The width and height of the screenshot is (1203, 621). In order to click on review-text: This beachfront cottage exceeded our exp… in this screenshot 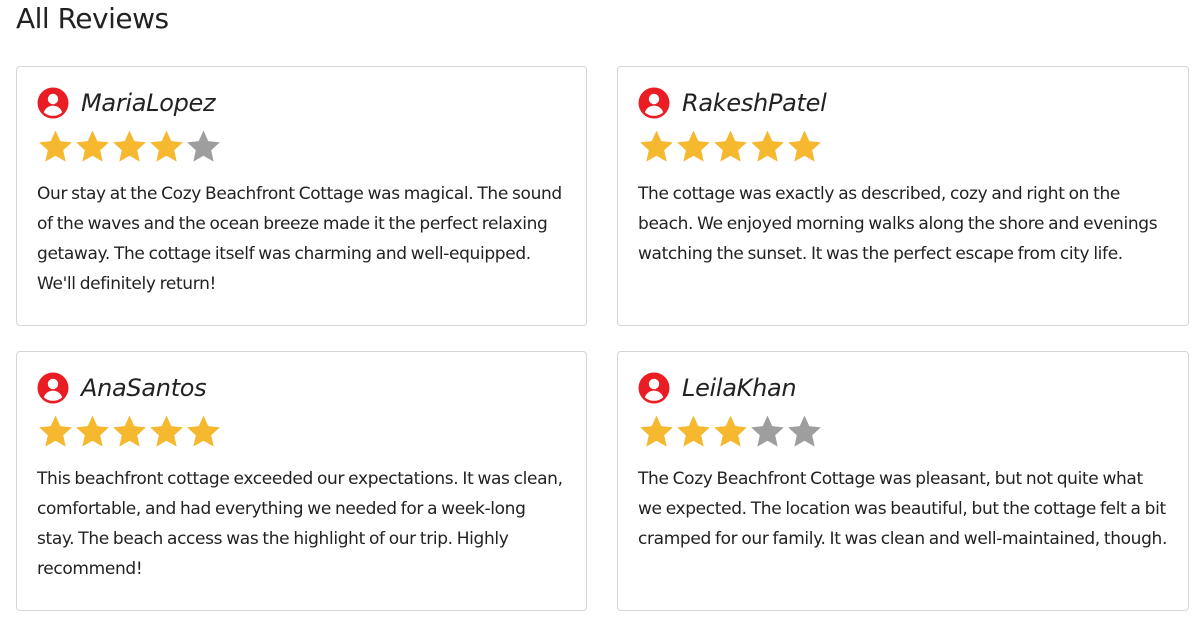, I will do `click(300, 524)`.